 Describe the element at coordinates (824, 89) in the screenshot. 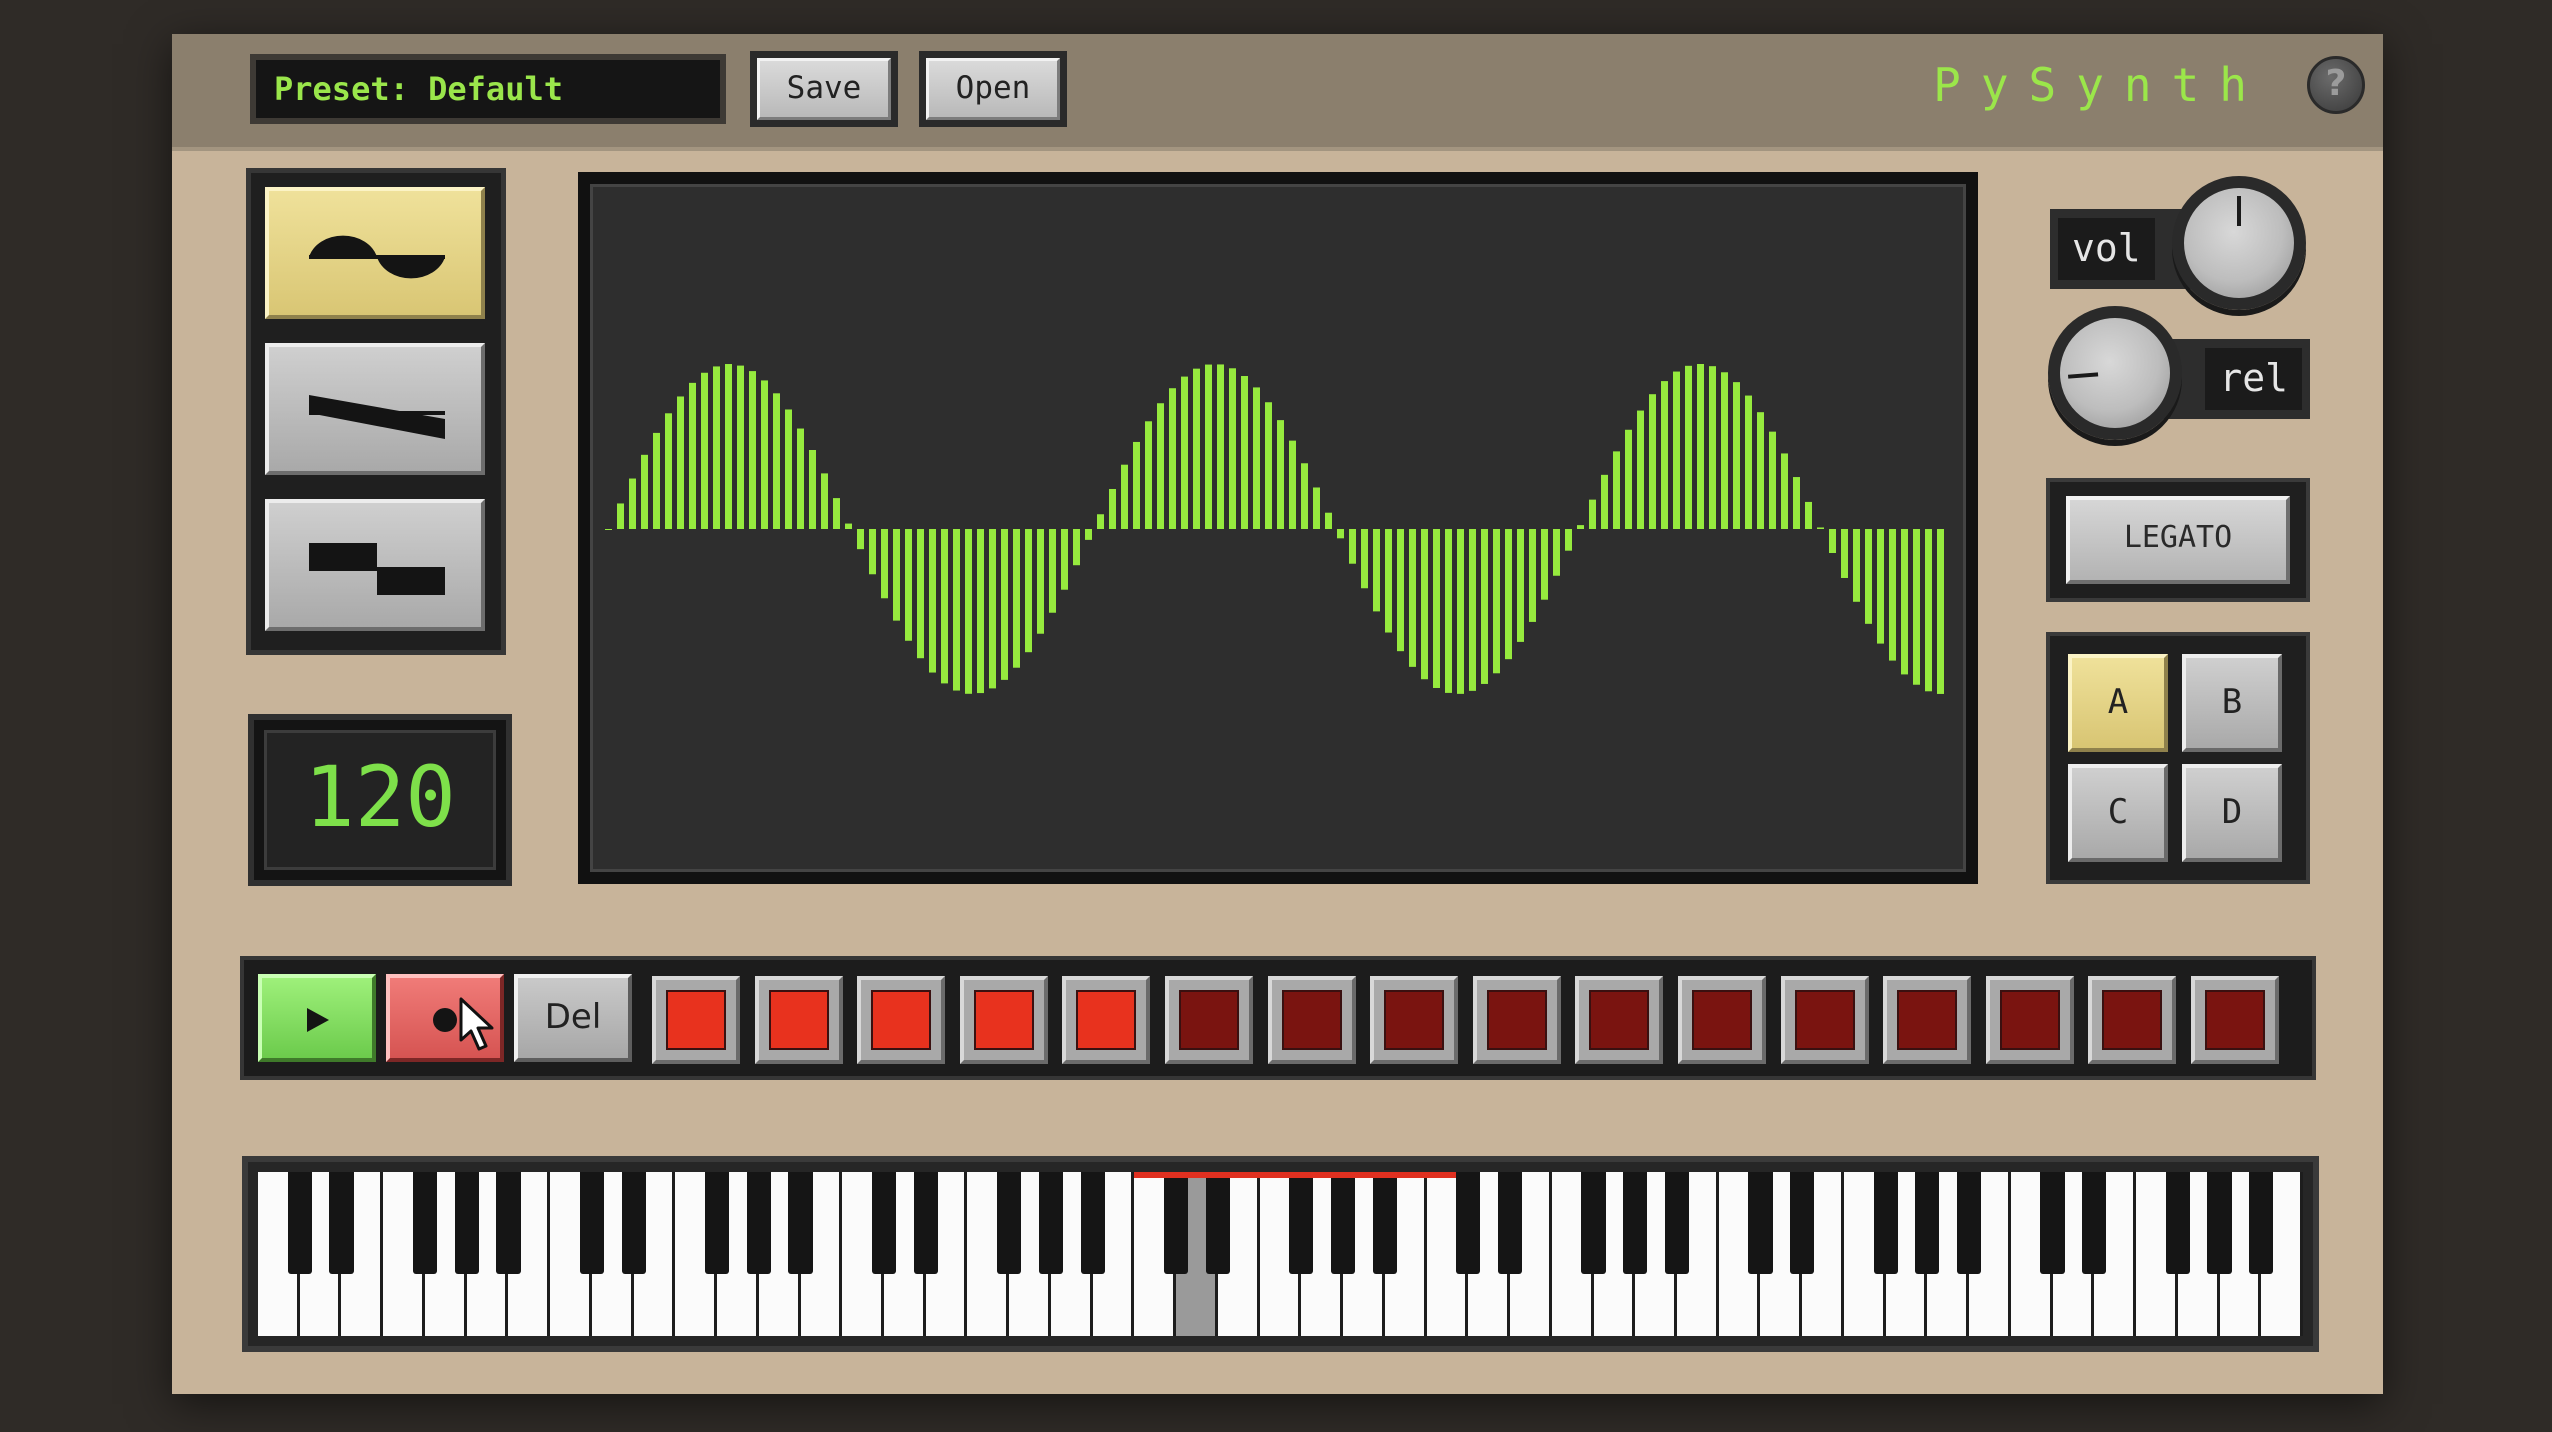

I see `save-button: Save` at that location.